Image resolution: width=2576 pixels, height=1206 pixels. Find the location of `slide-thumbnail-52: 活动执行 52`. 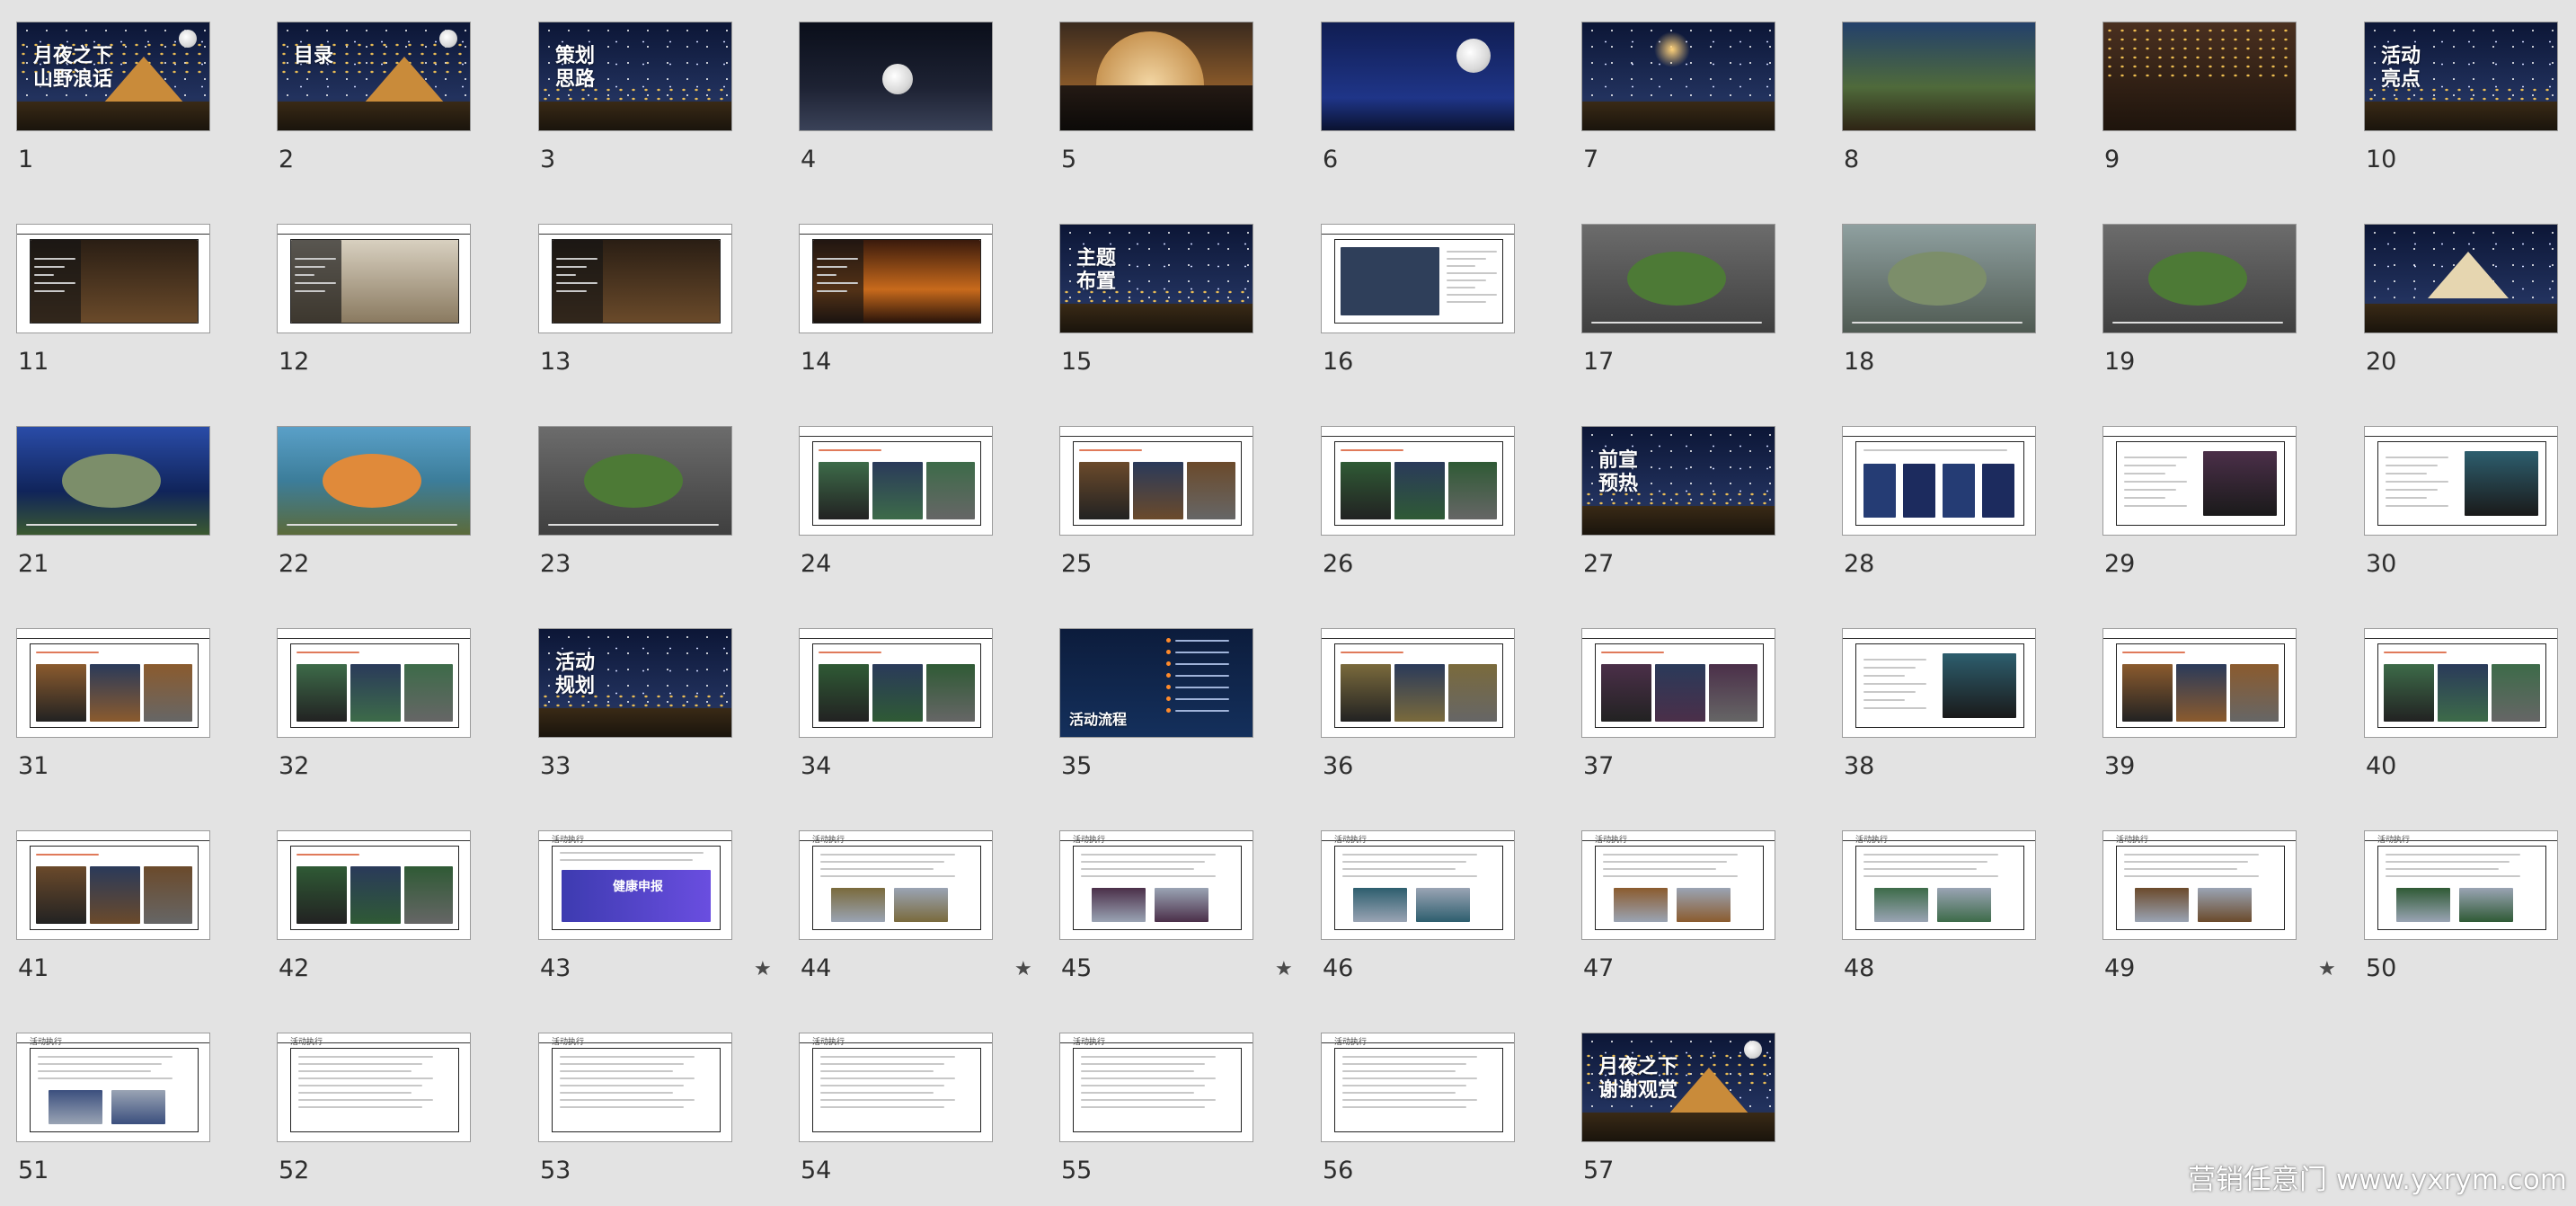

slide-thumbnail-52: 活动执行 52 is located at coordinates (391, 1105).